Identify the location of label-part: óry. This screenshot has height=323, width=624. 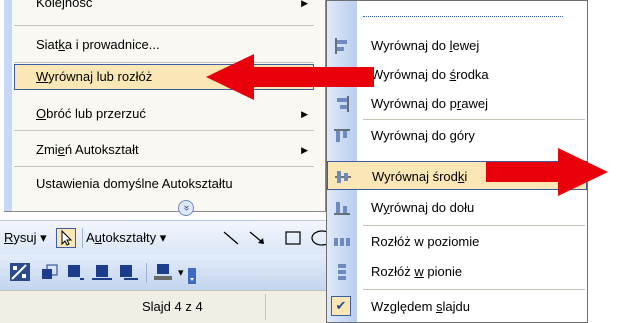
(465, 135).